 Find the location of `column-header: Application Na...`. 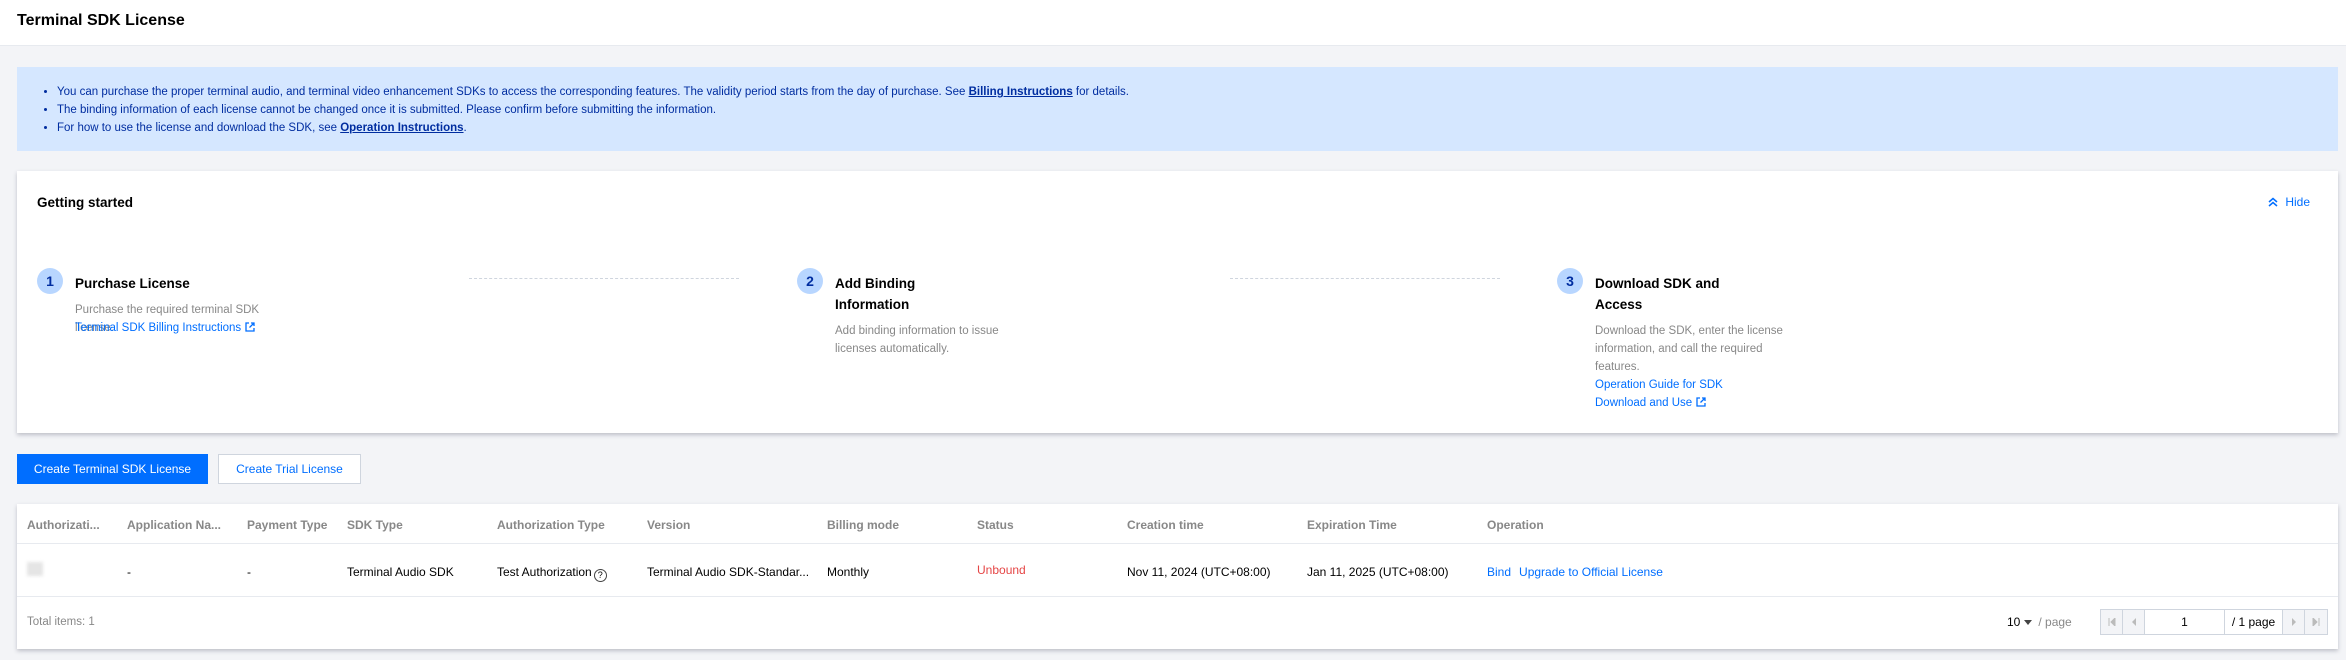

column-header: Application Na... is located at coordinates (174, 525).